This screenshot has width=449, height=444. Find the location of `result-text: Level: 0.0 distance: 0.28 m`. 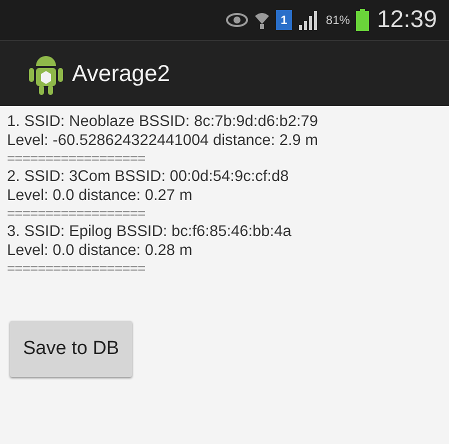

result-text: Level: 0.0 distance: 0.28 m is located at coordinates (100, 250).